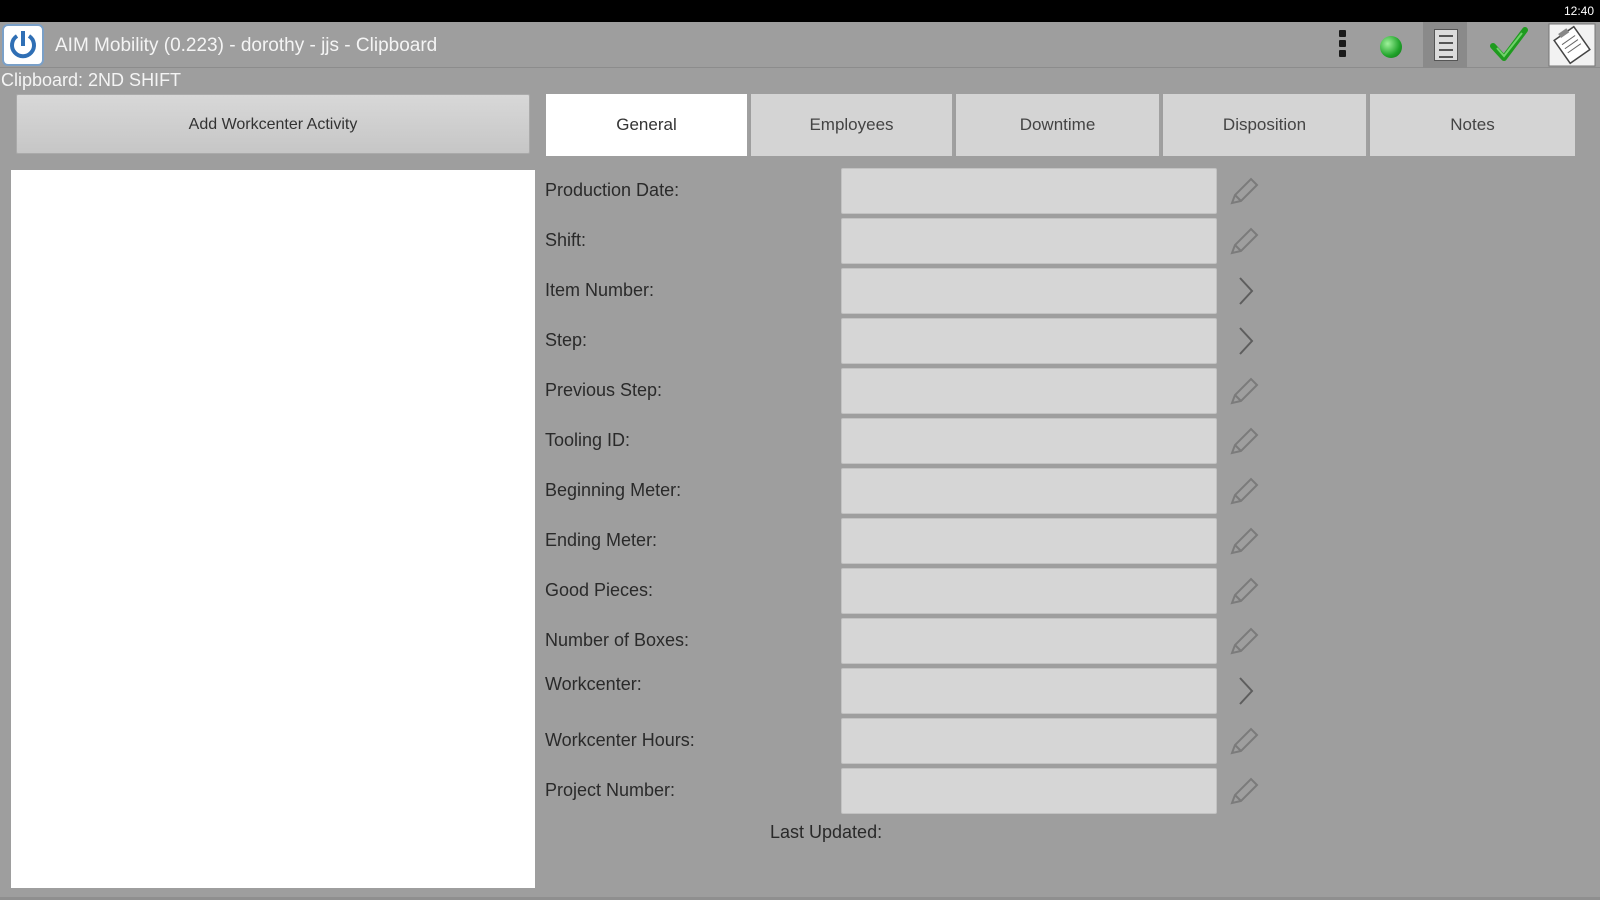  Describe the element at coordinates (826, 832) in the screenshot. I see `last-updated-label: Last Updated:` at that location.